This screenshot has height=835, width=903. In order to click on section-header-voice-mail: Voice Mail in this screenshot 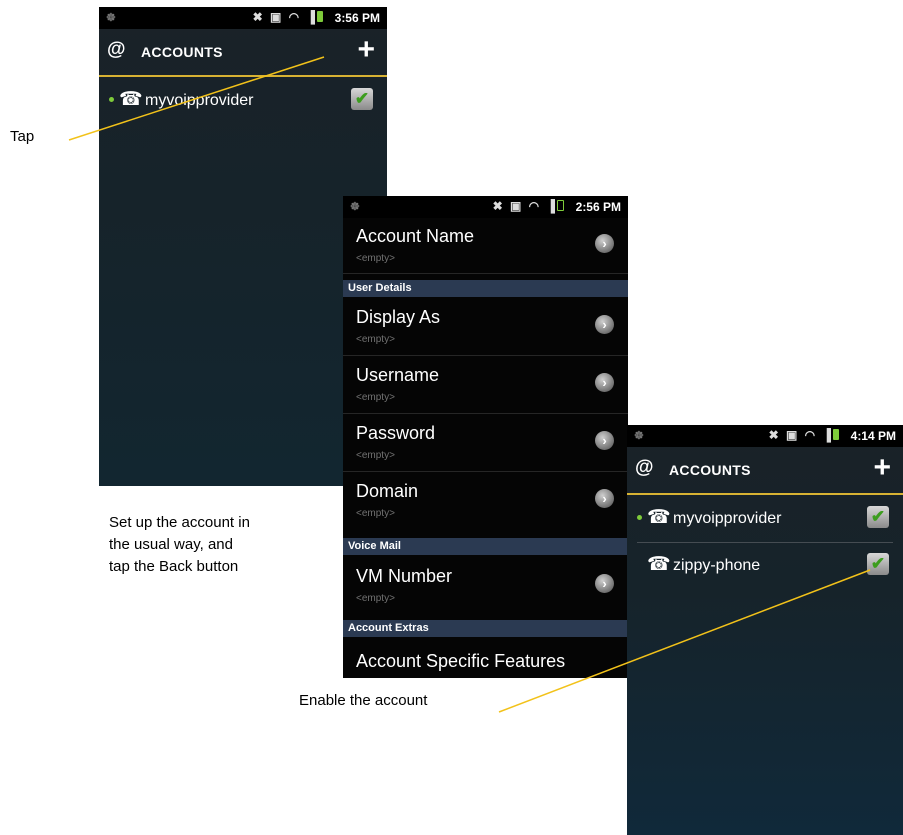, I will do `click(485, 546)`.